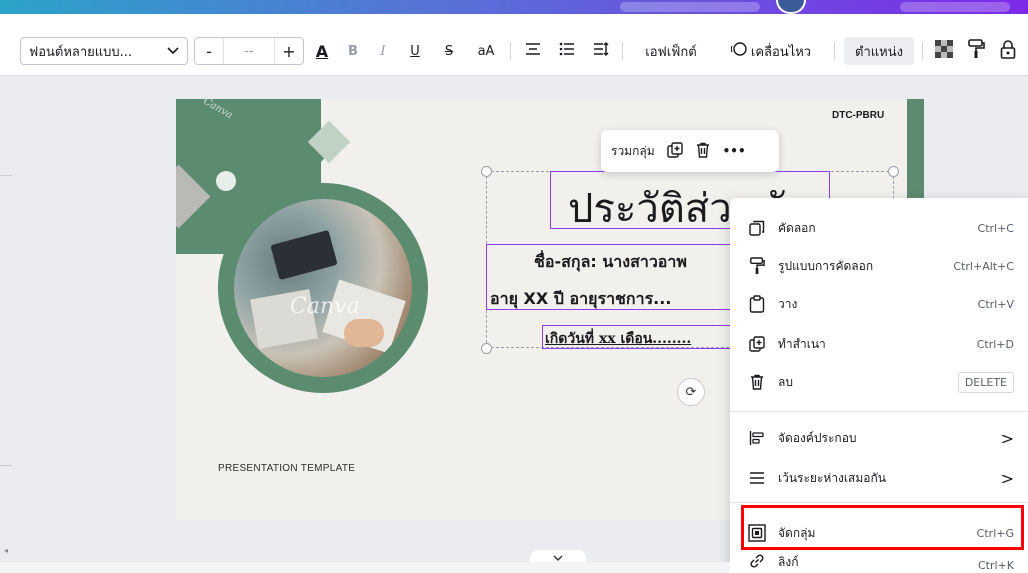 This screenshot has height=573, width=1028. What do you see at coordinates (757, 563) in the screenshot?
I see `link-icon` at bounding box center [757, 563].